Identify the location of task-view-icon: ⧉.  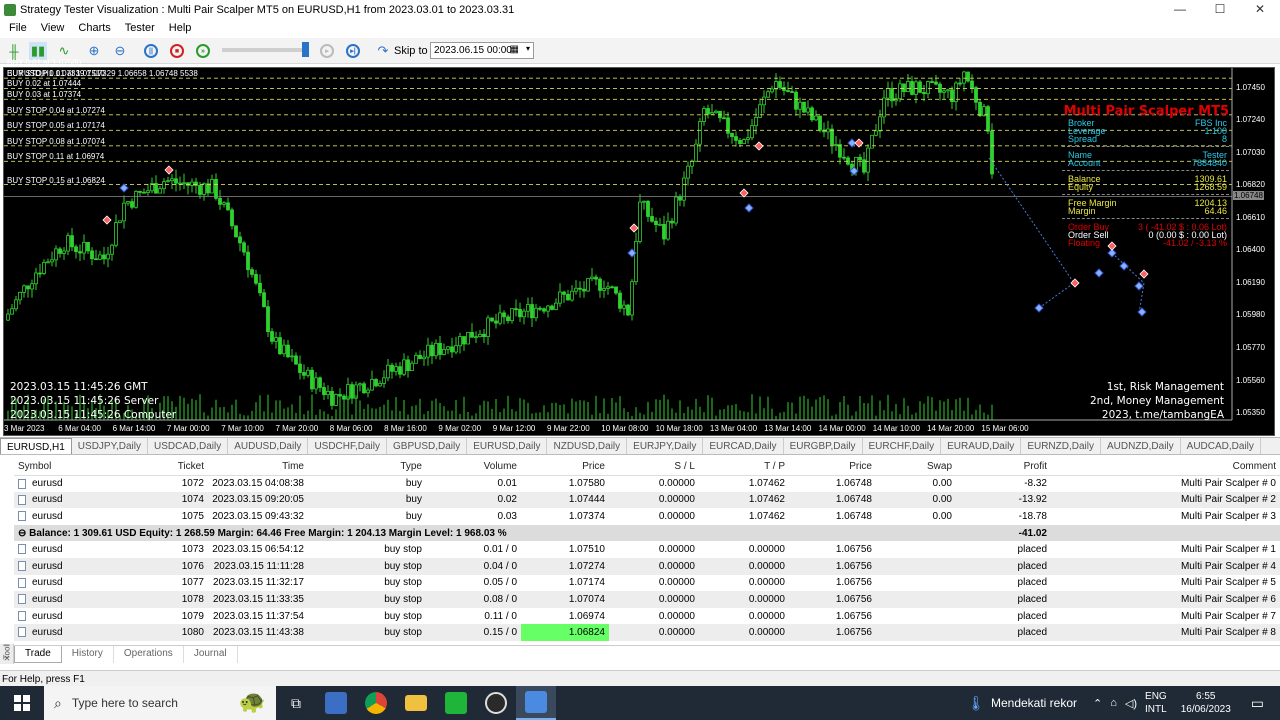
(296, 703).